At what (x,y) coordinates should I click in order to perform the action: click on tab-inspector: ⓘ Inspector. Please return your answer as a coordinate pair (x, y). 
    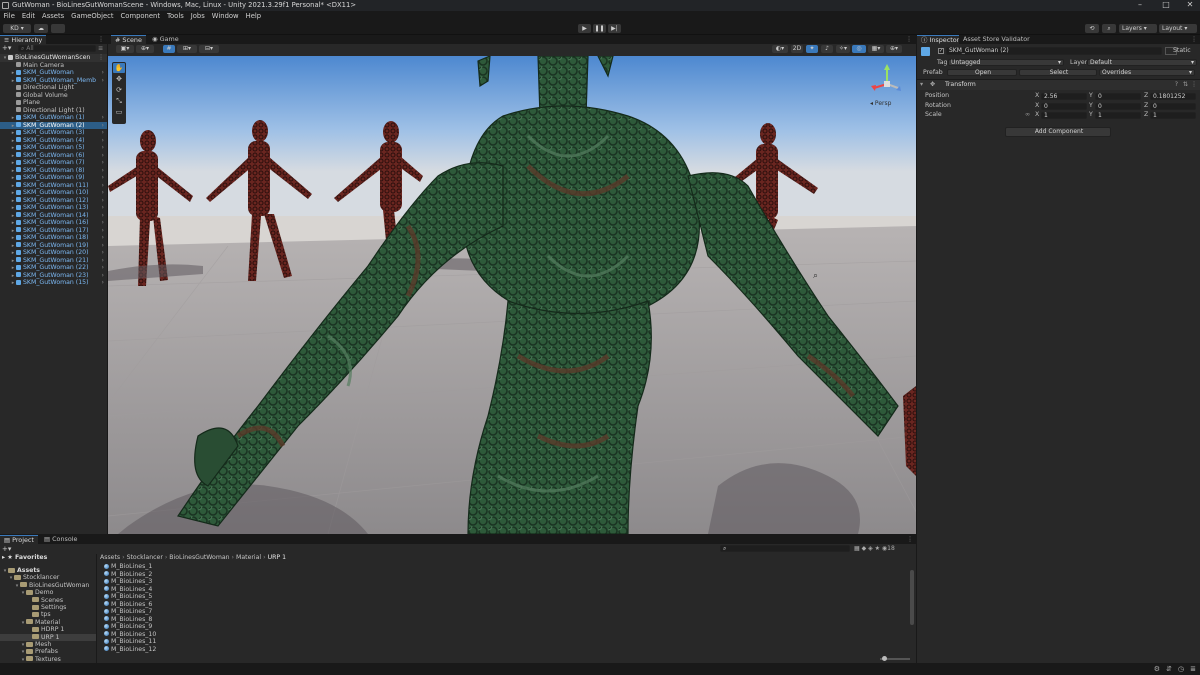
    Looking at the image, I should click on (940, 39).